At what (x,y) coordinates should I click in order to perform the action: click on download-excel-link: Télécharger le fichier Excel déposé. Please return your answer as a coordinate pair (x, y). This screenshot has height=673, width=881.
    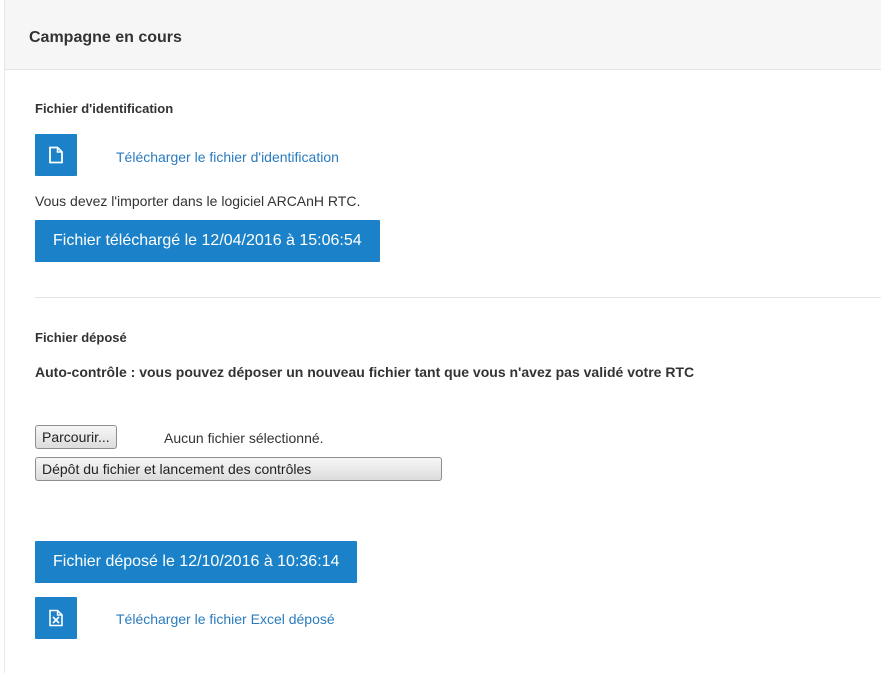
    Looking at the image, I should click on (225, 619).